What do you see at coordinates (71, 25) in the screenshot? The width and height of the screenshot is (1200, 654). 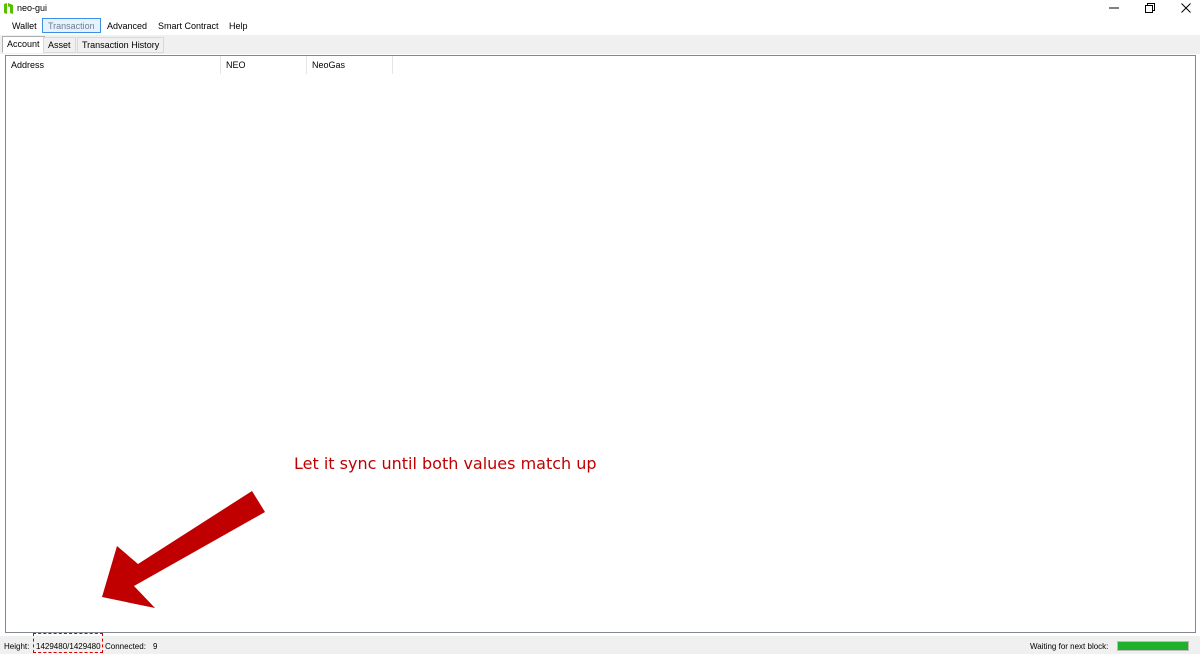 I see `menu-transaction: Transaction` at bounding box center [71, 25].